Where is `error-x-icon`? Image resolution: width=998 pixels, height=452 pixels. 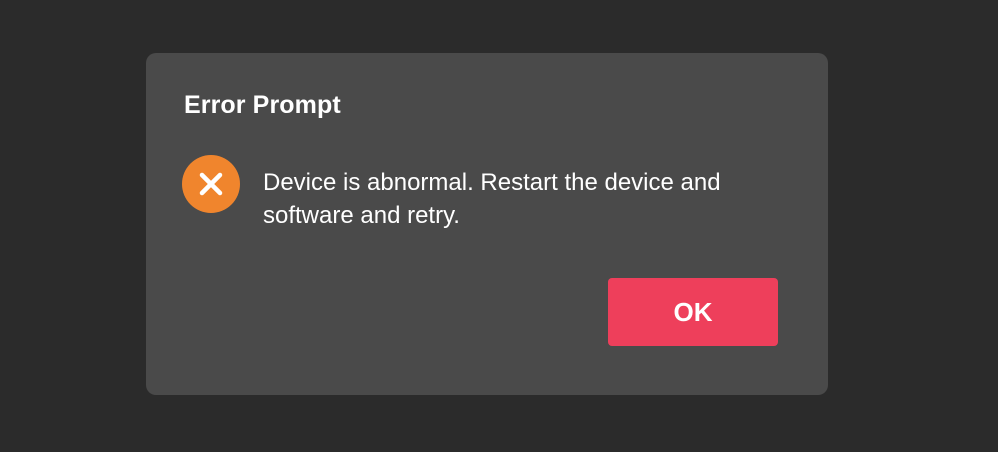
error-x-icon is located at coordinates (211, 184).